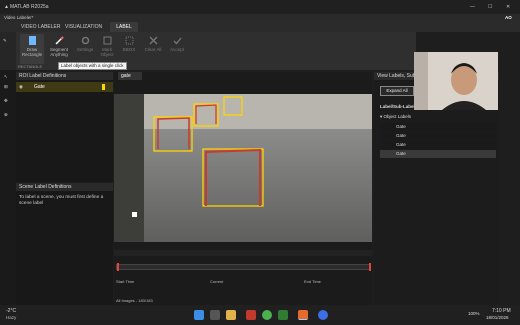 This screenshot has height=325, width=520. Describe the element at coordinates (32, 49) in the screenshot. I see `draw-rectangle-button: Draw Rectangle` at that location.